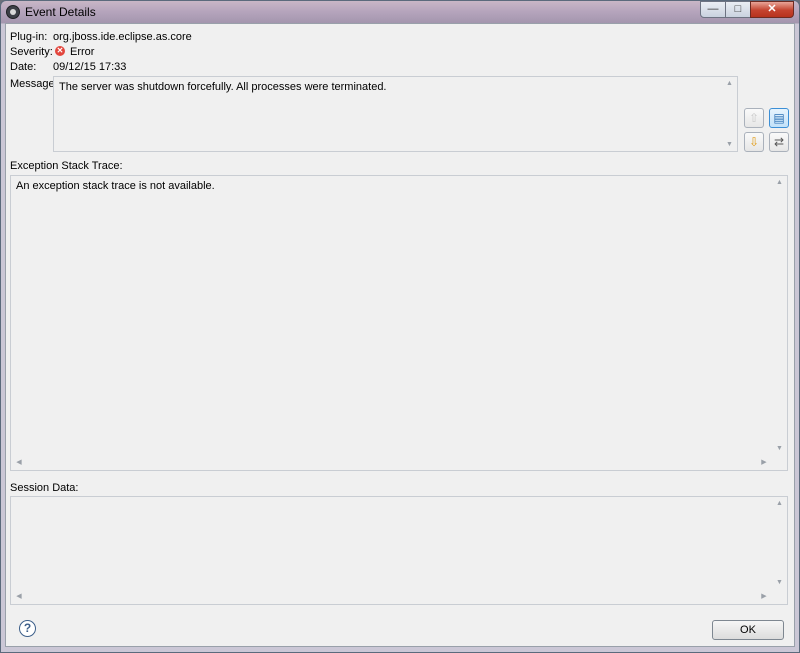  Describe the element at coordinates (748, 630) in the screenshot. I see `ok-button: OK` at that location.